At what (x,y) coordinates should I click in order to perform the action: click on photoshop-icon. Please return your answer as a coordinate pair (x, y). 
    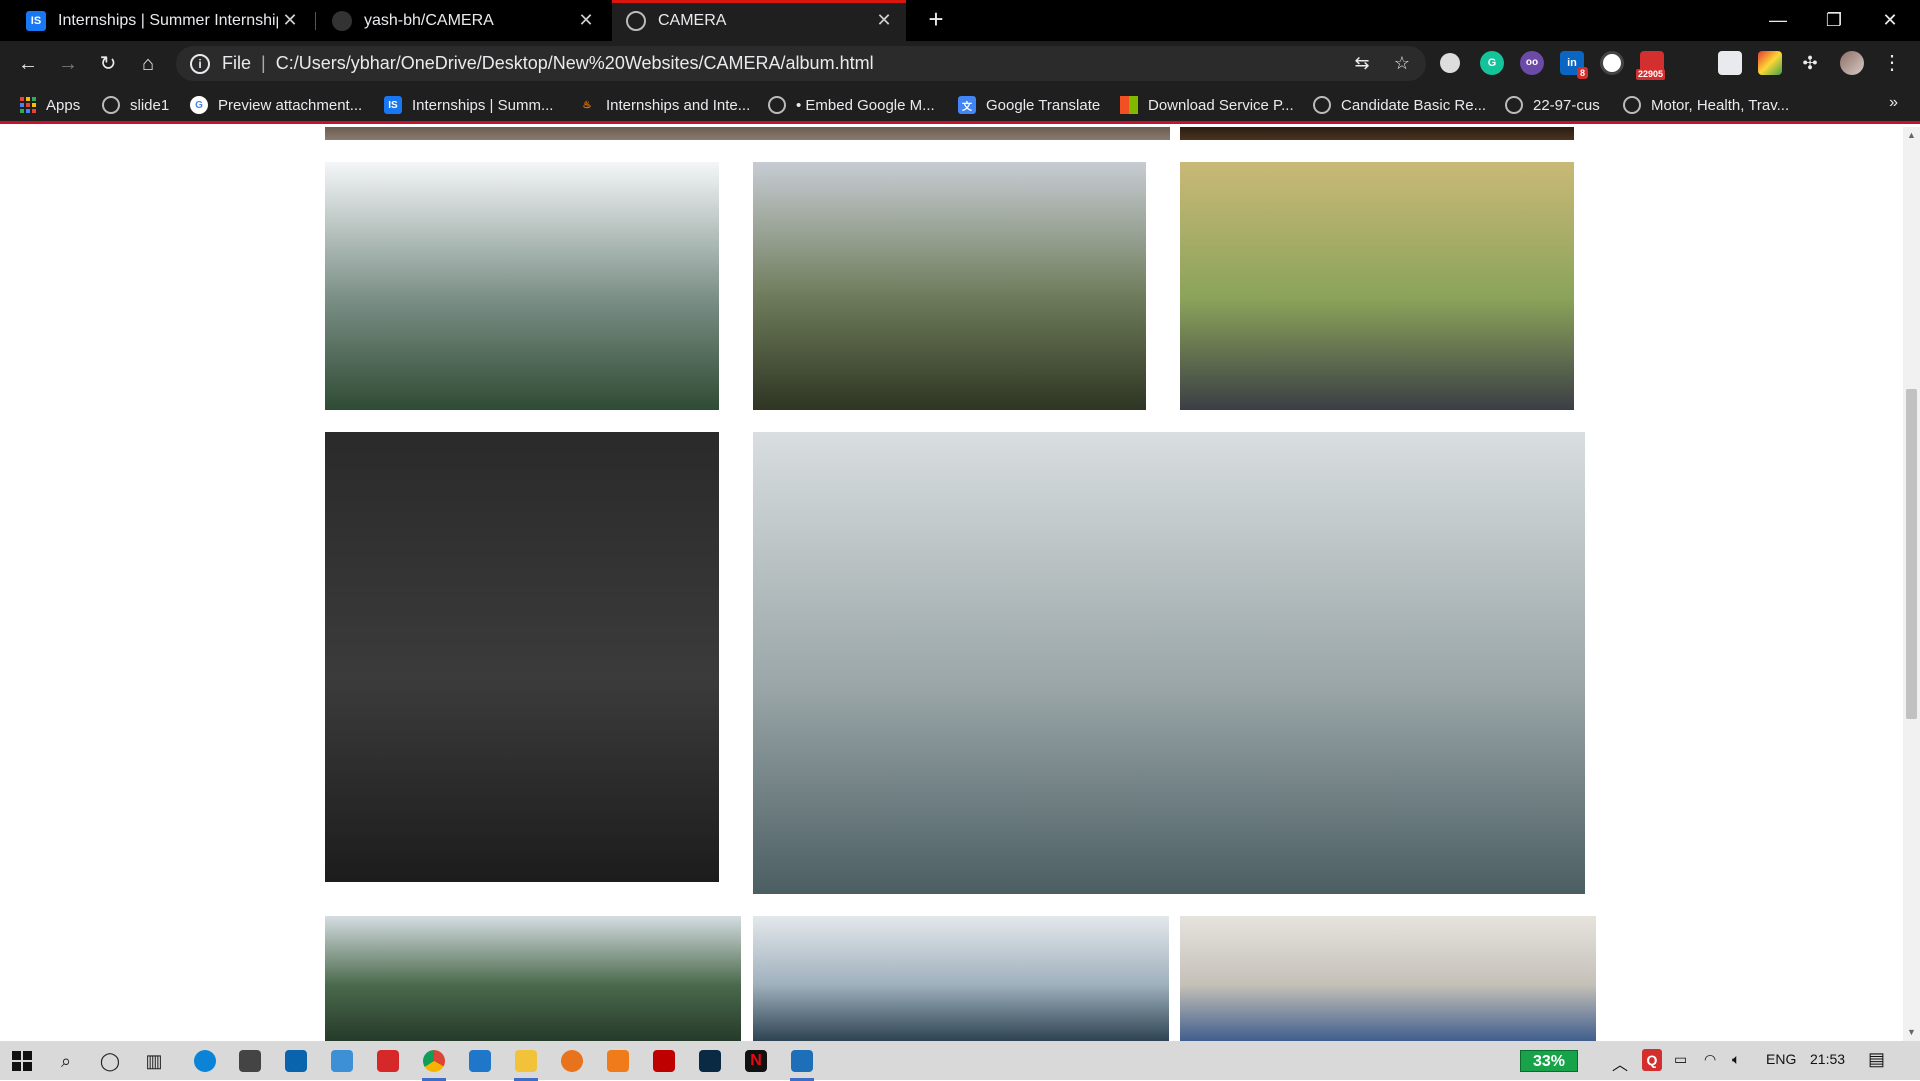
    Looking at the image, I should click on (710, 1061).